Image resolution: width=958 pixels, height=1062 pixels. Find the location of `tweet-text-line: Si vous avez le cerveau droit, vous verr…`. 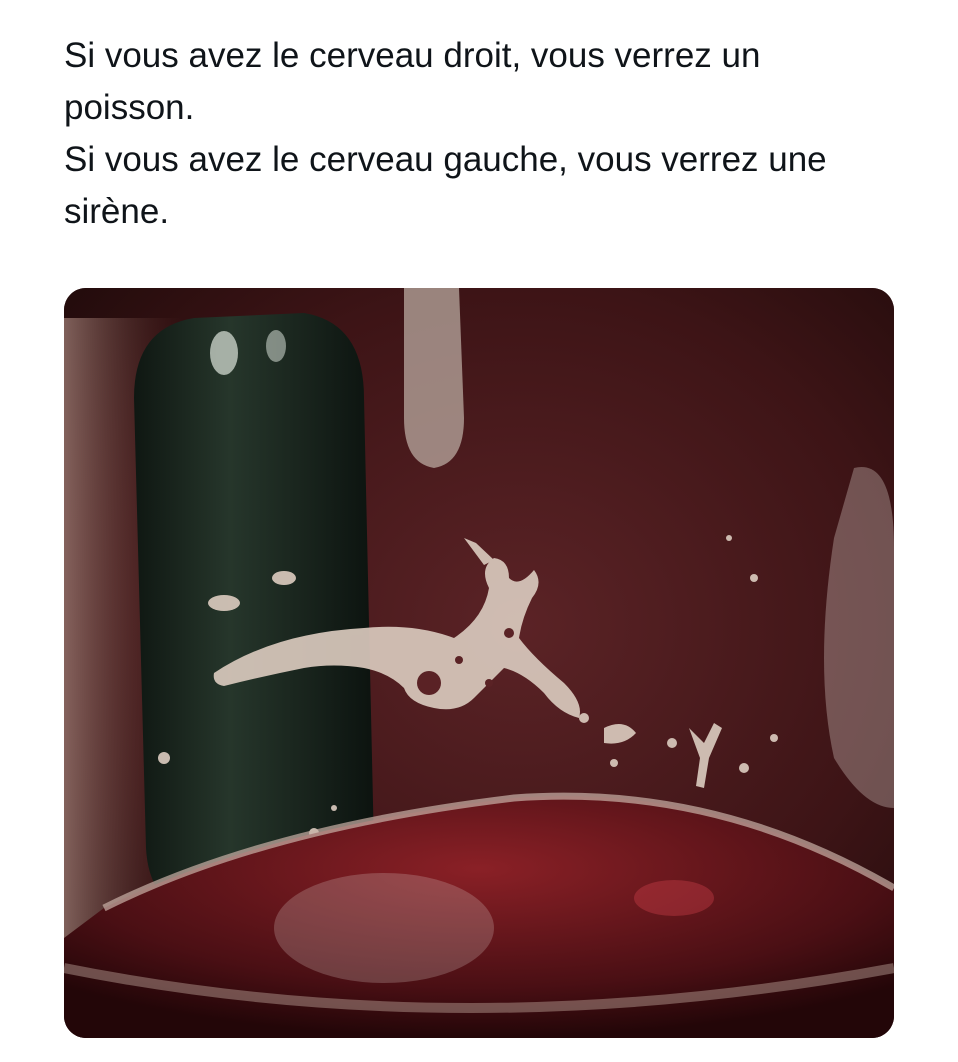

tweet-text-line: Si vous avez le cerveau droit, vous verr… is located at coordinates (412, 55).